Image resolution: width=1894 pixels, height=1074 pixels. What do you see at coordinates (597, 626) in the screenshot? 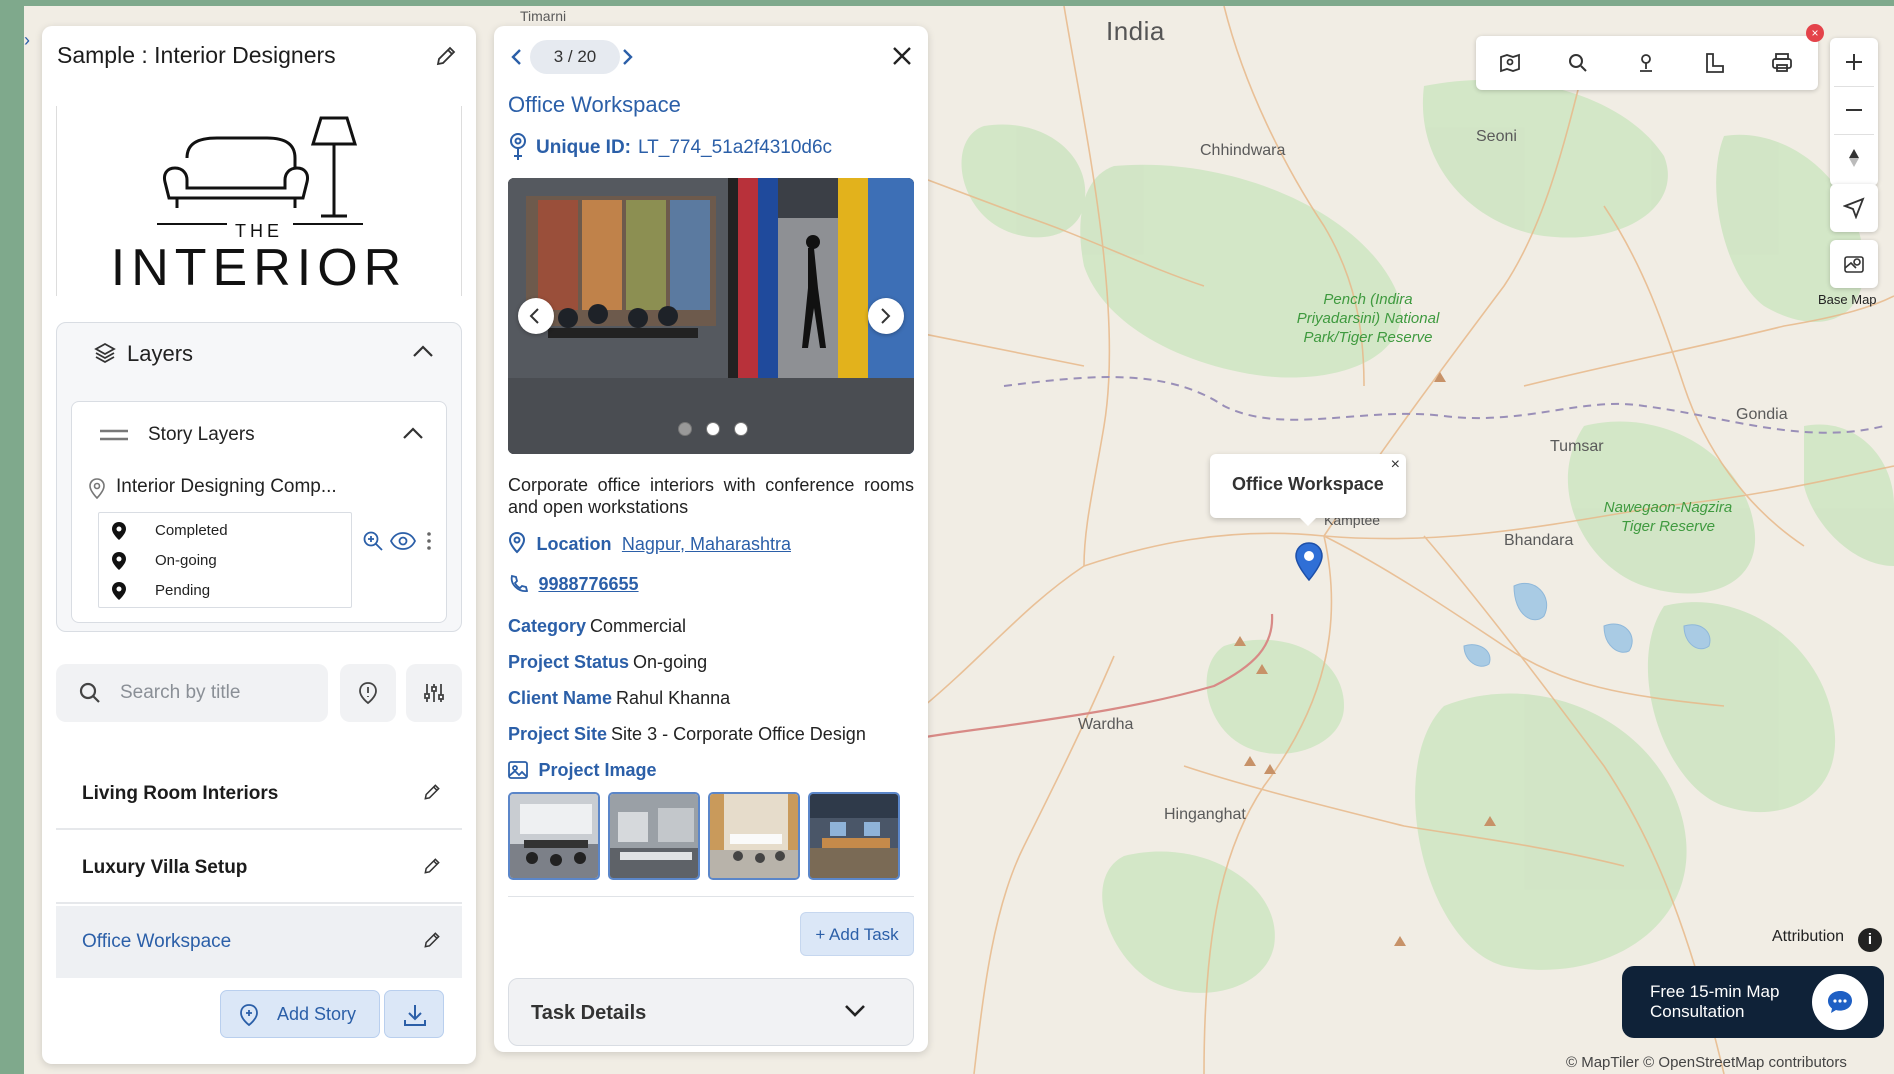
I see `category-row: Category Commercial` at bounding box center [597, 626].